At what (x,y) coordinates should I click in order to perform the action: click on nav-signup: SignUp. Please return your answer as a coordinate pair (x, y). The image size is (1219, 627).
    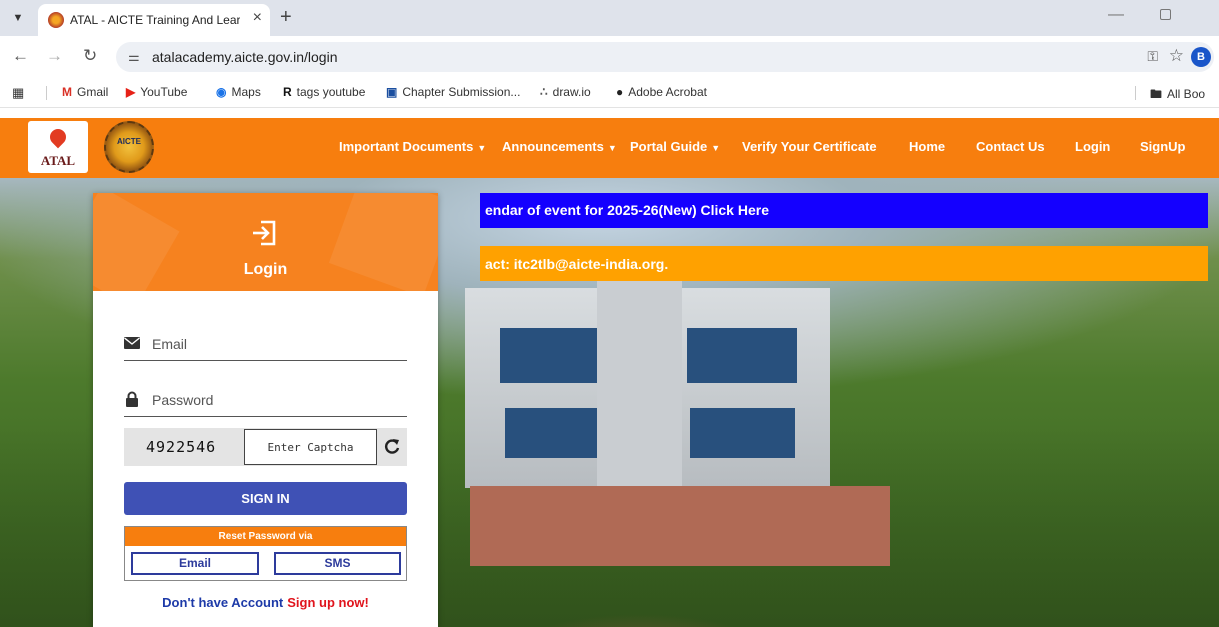
    Looking at the image, I should click on (1163, 146).